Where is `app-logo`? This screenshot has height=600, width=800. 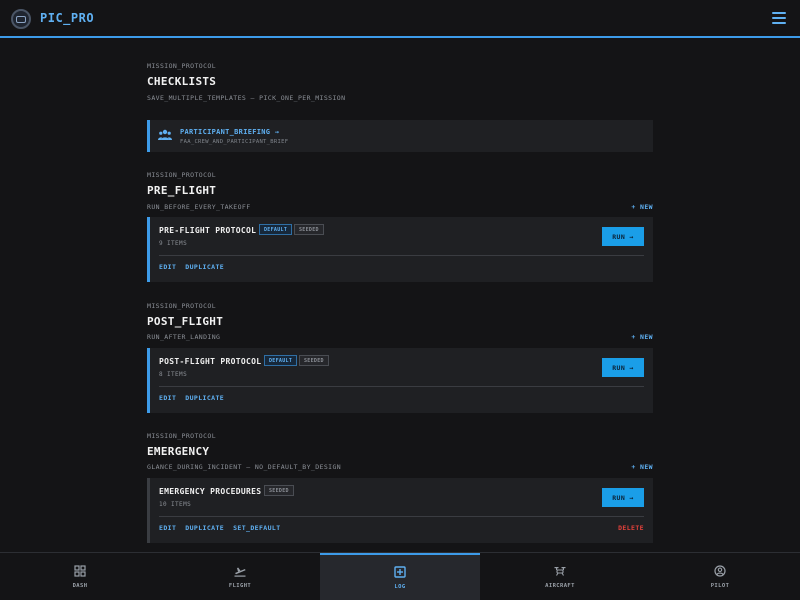
app-logo is located at coordinates (21, 19).